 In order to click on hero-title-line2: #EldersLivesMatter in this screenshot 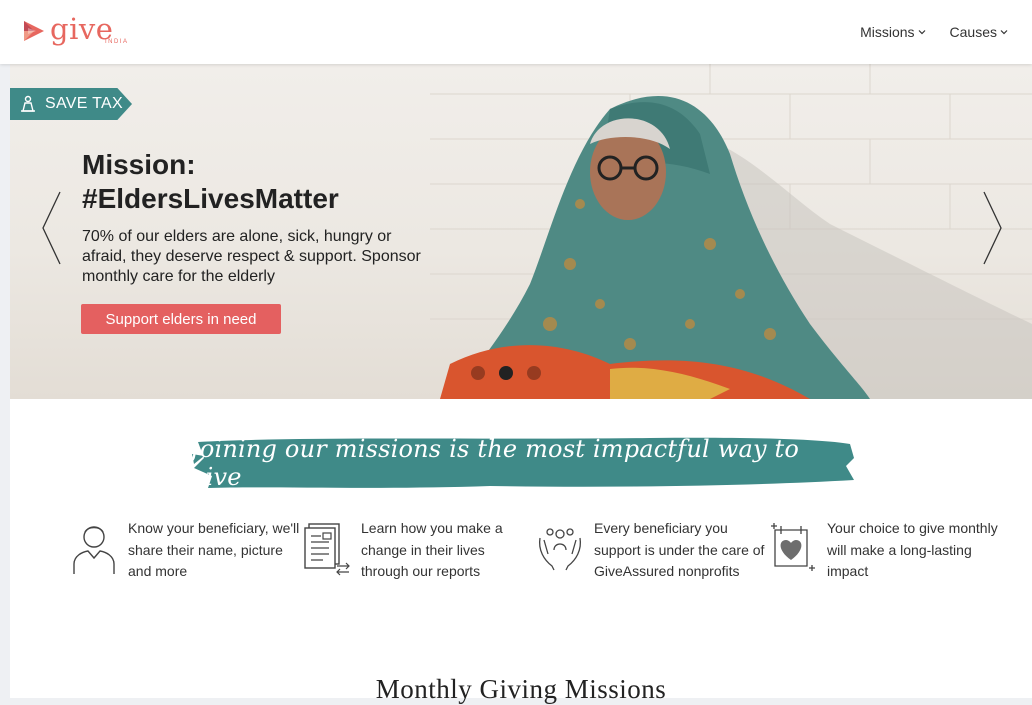, I will do `click(210, 198)`.